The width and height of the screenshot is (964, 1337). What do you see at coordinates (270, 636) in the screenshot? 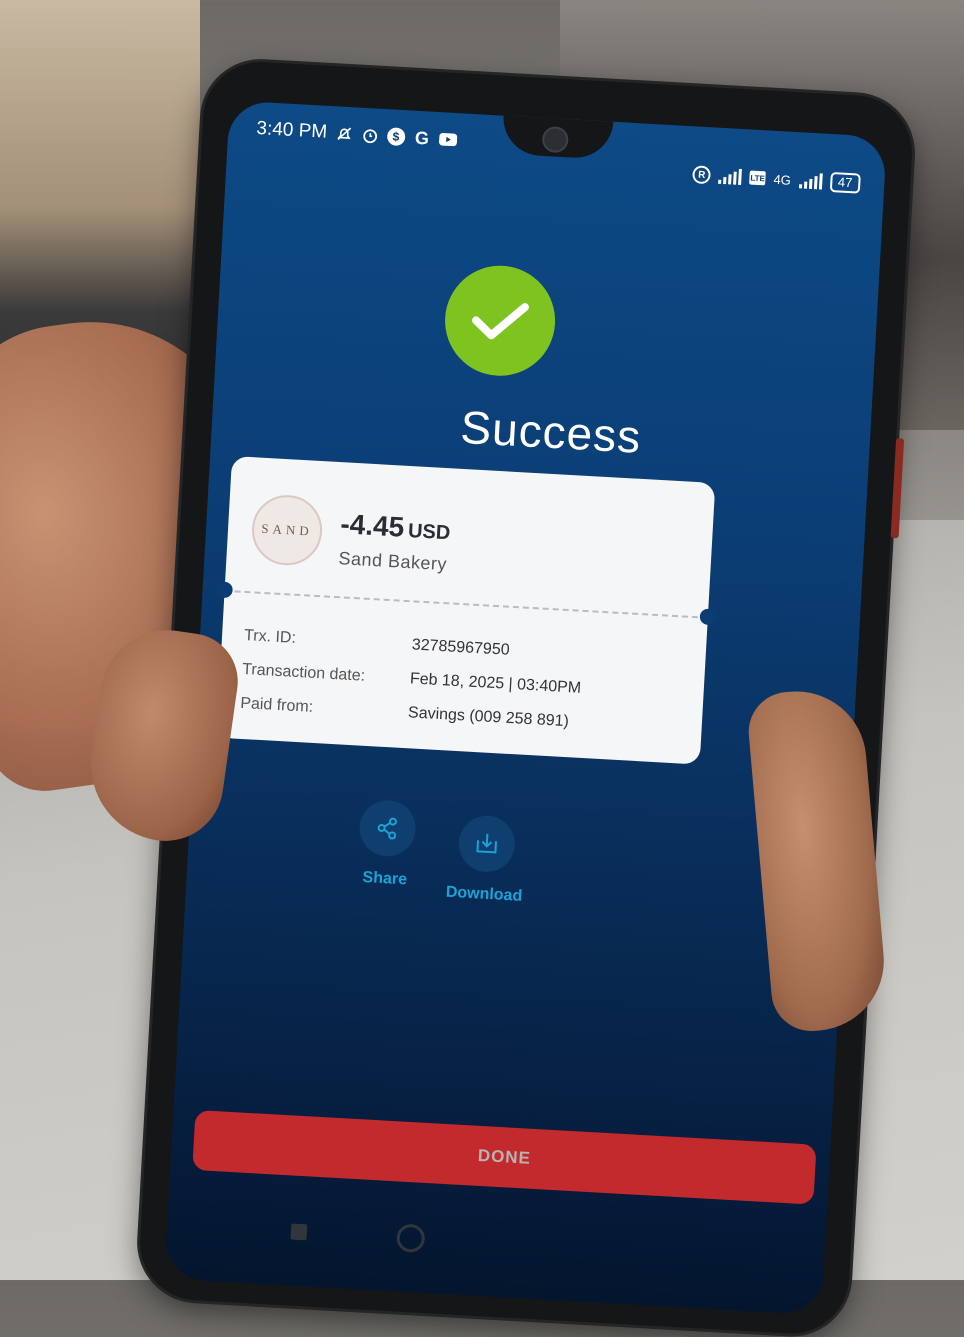
I see `row-label: Trx. ID:` at bounding box center [270, 636].